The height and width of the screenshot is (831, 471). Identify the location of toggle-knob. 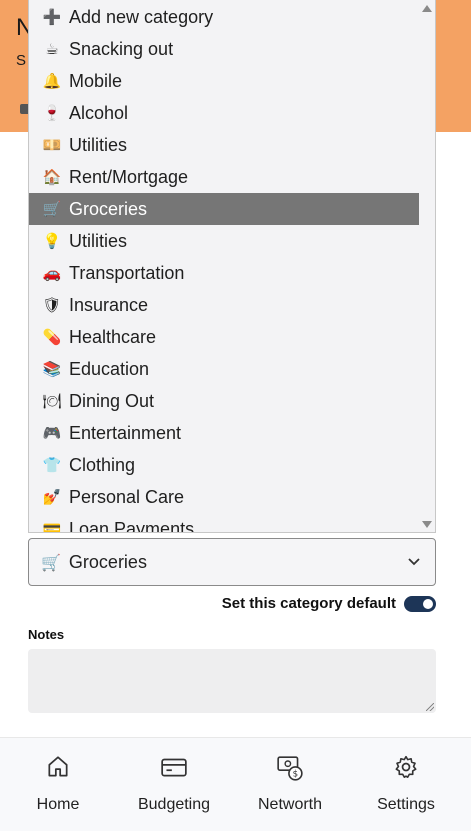
(428, 603).